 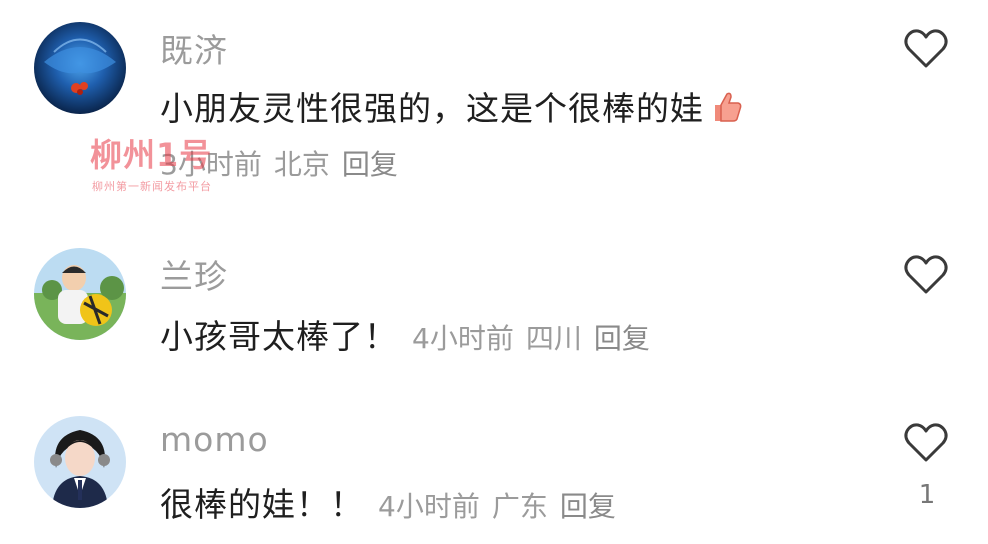 I want to click on comment-meta: 3小时前 北京 回复, so click(x=285, y=163).